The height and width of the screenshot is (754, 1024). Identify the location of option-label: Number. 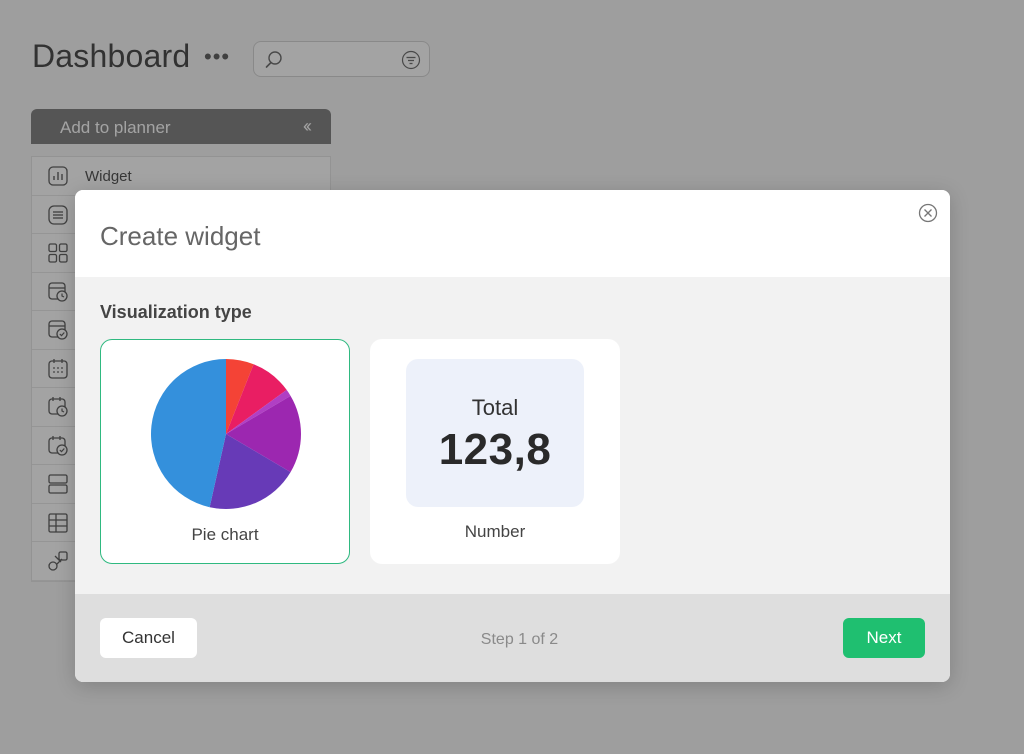
(495, 531).